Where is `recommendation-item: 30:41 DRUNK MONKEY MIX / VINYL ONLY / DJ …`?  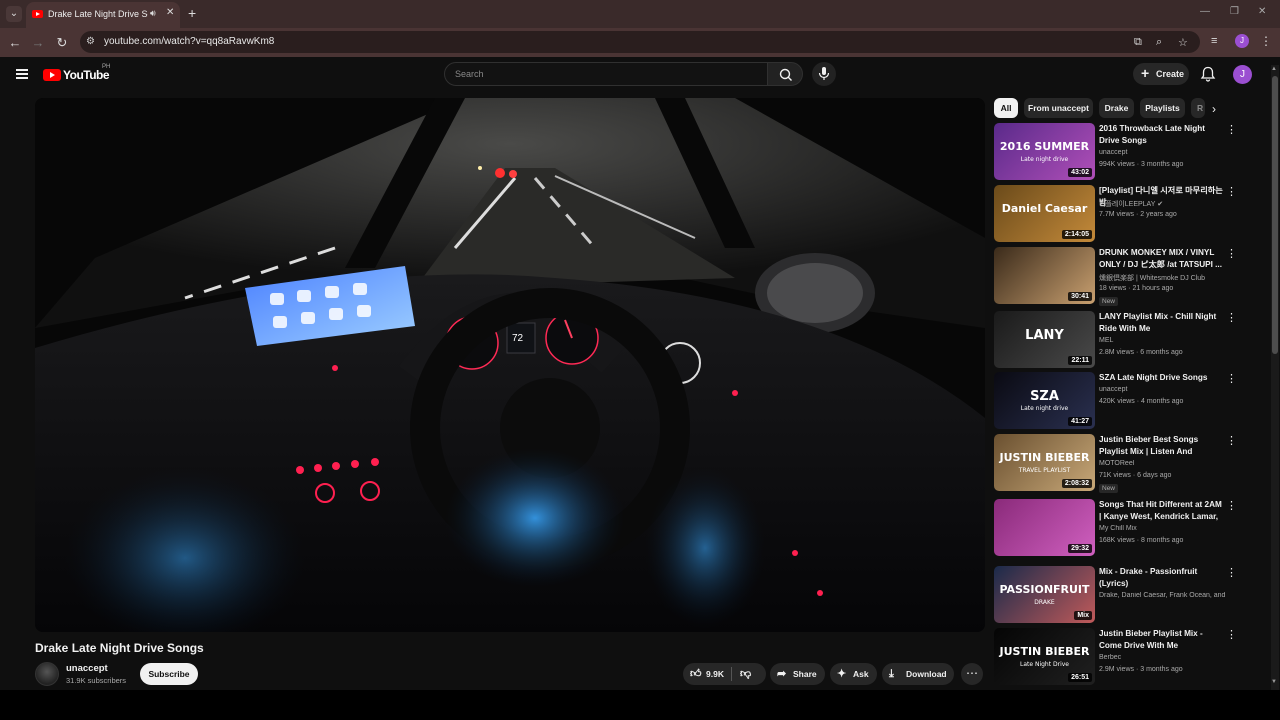 recommendation-item: 30:41 DRUNK MONKEY MIX / VINYL ONLY / DJ … is located at coordinates (1119, 276).